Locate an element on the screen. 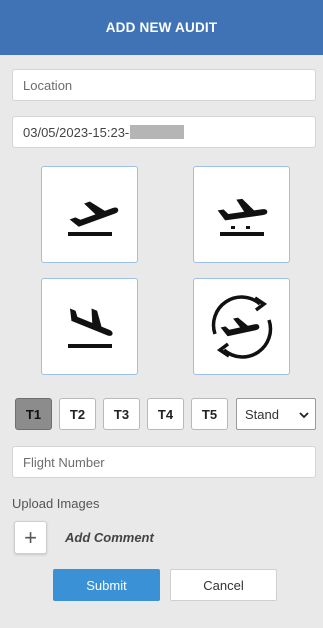 This screenshot has height=628, width=323. airplane-arrival-icon is located at coordinates (90, 327).